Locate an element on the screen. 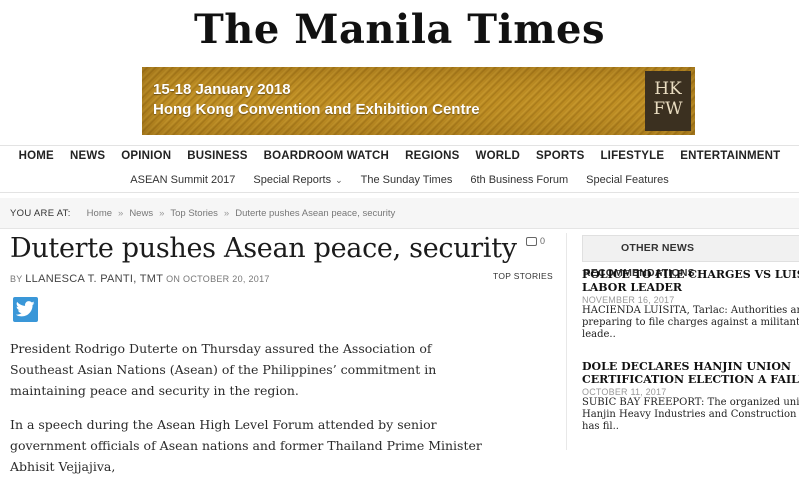 Image resolution: width=799 pixels, height=490 pixels. subnav-special-reports: Special Reports ⌄ is located at coordinates (297, 180).